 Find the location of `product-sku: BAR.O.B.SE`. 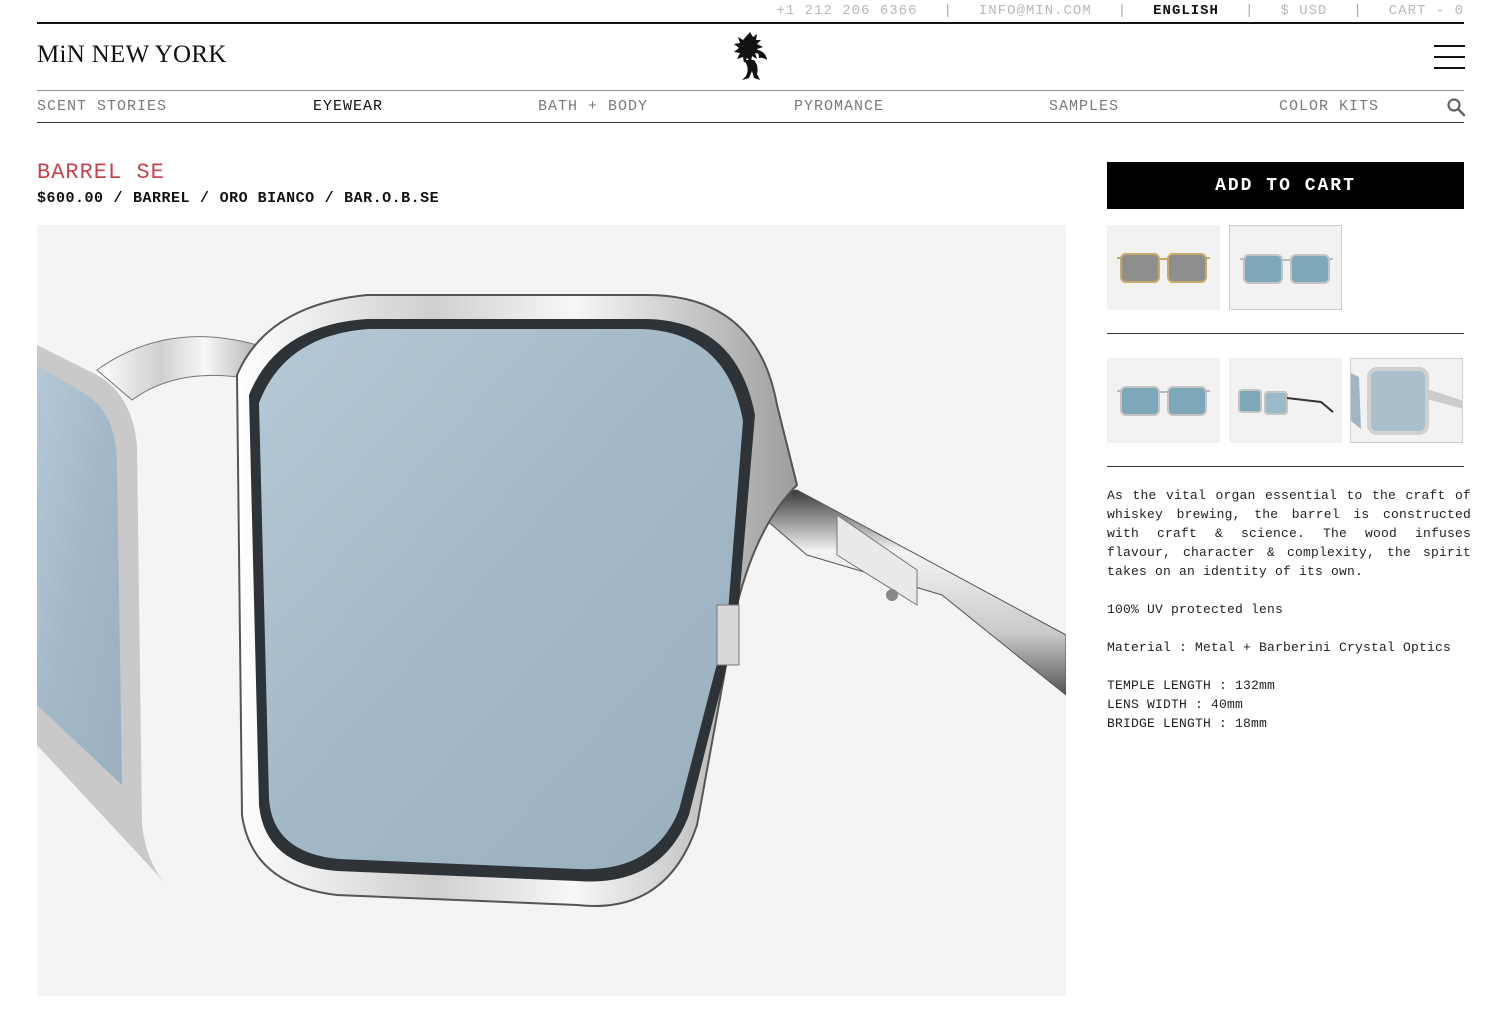

product-sku: BAR.O.B.SE is located at coordinates (392, 198).